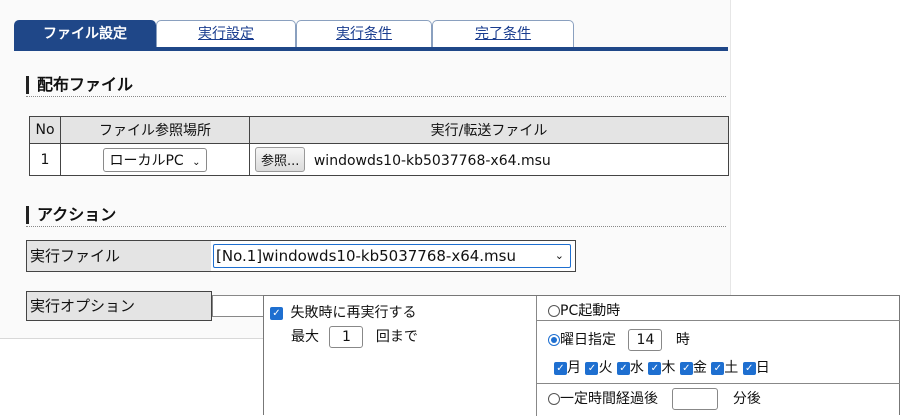 The image size is (900, 416). Describe the element at coordinates (655, 368) in the screenshot. I see `day-checkbox-thu: ✓` at that location.